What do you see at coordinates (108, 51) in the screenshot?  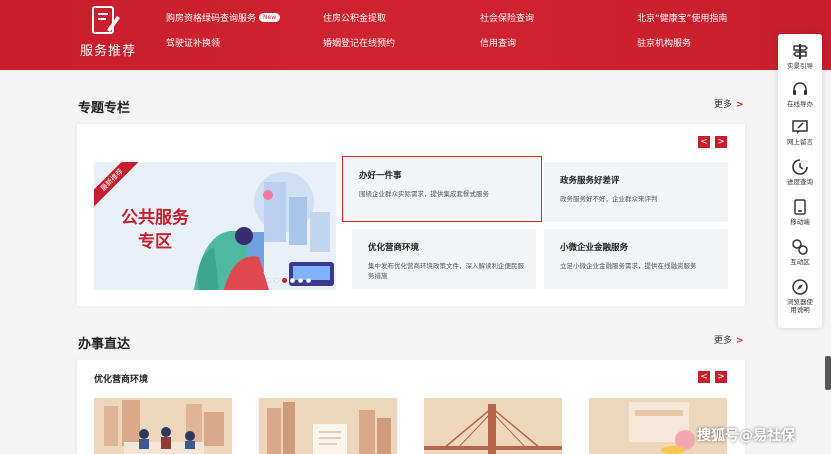 I see `banner-title: 服务推荐` at bounding box center [108, 51].